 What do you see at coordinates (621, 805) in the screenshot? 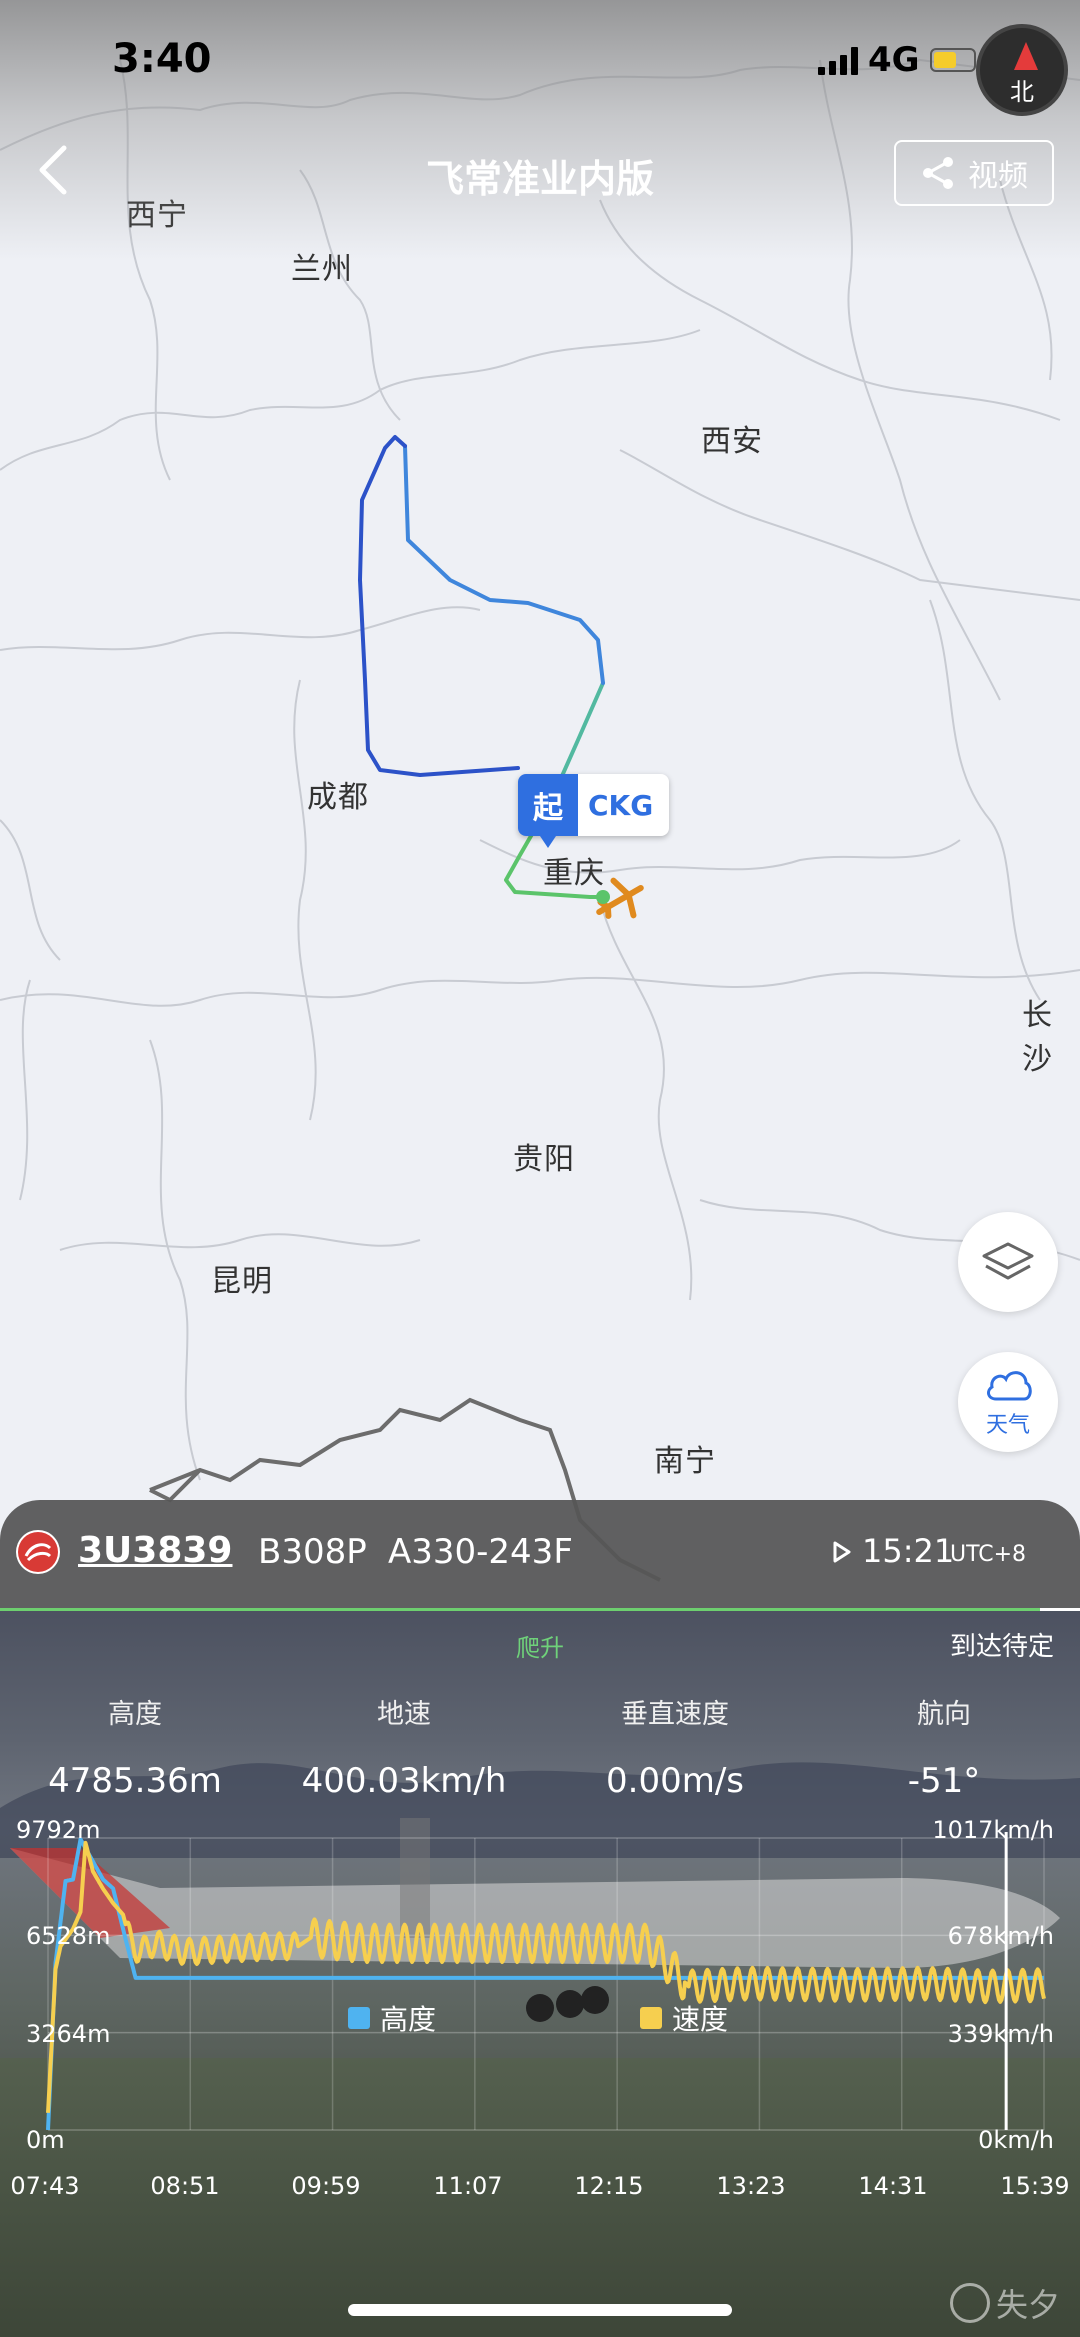
I see `origin-airport-code: CKG` at bounding box center [621, 805].